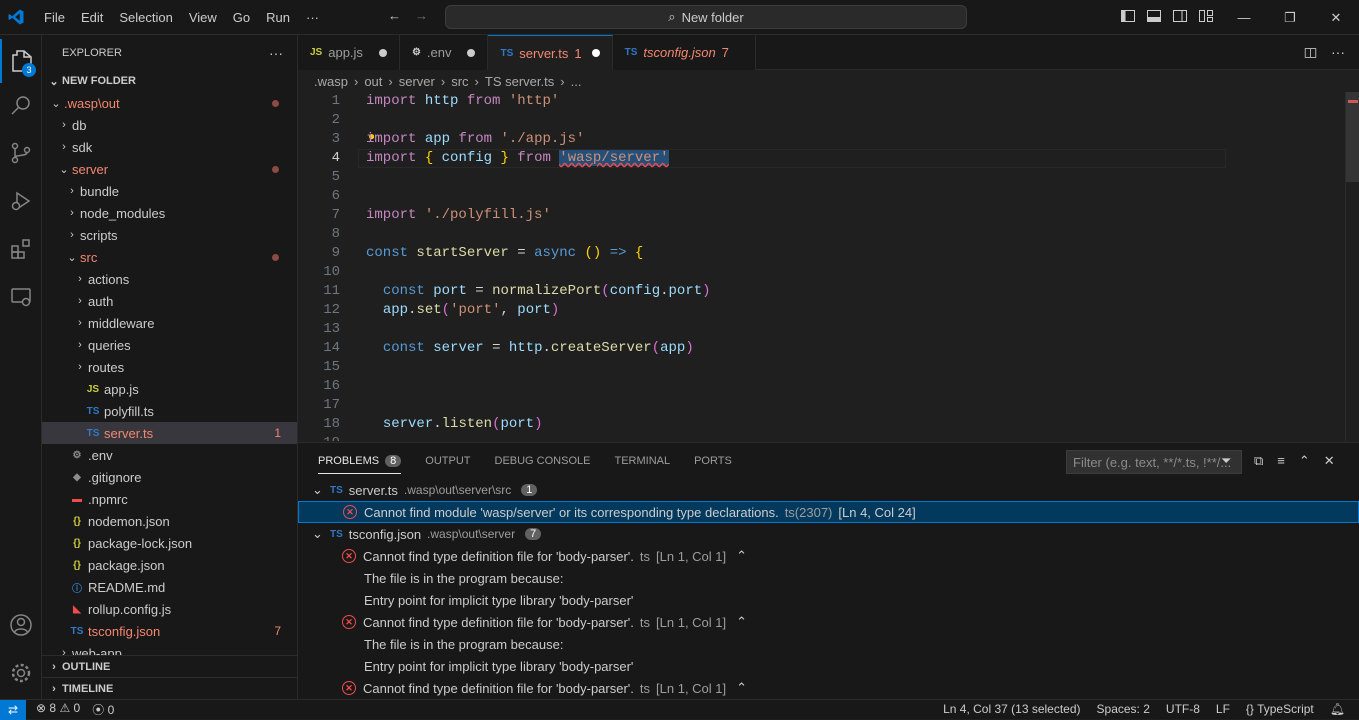 The height and width of the screenshot is (720, 1359). What do you see at coordinates (169, 125) in the screenshot?
I see `tree-item: › db` at bounding box center [169, 125].